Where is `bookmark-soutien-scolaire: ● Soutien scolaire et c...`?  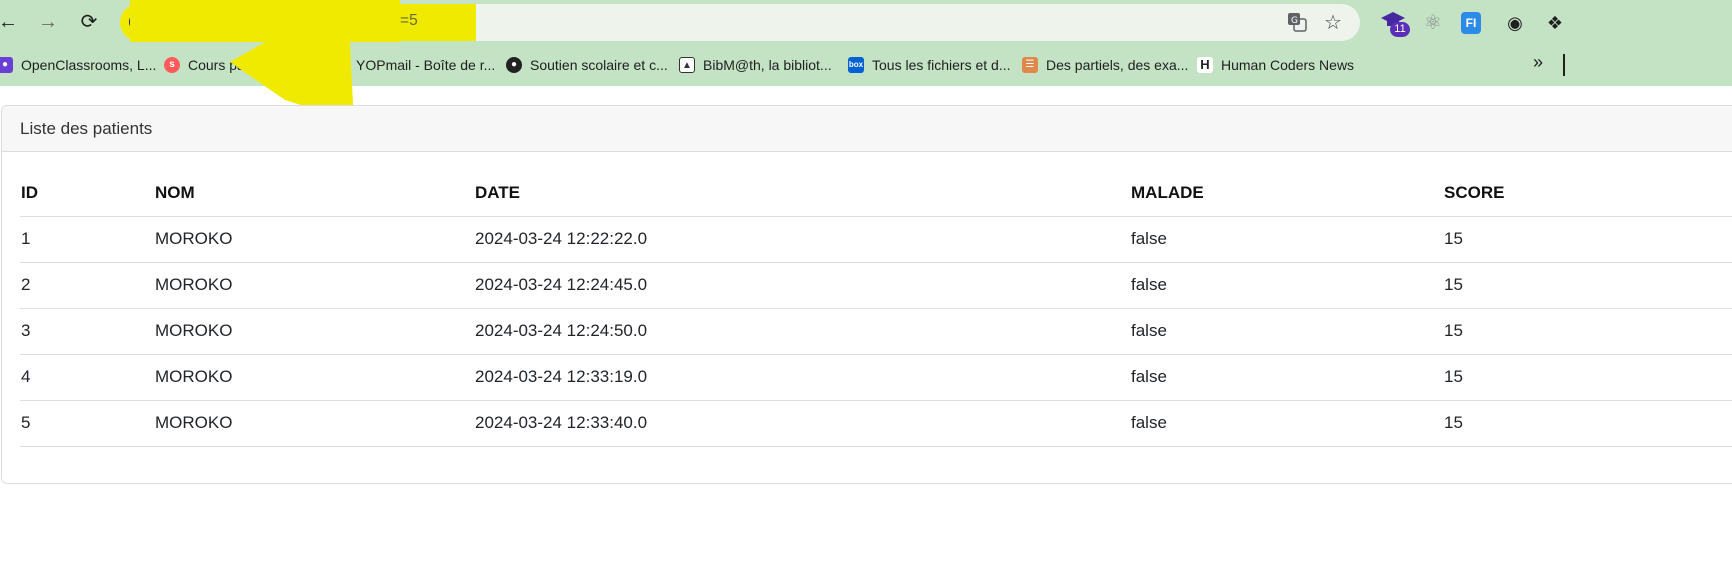 bookmark-soutien-scolaire: ● Soutien scolaire et c... is located at coordinates (587, 65).